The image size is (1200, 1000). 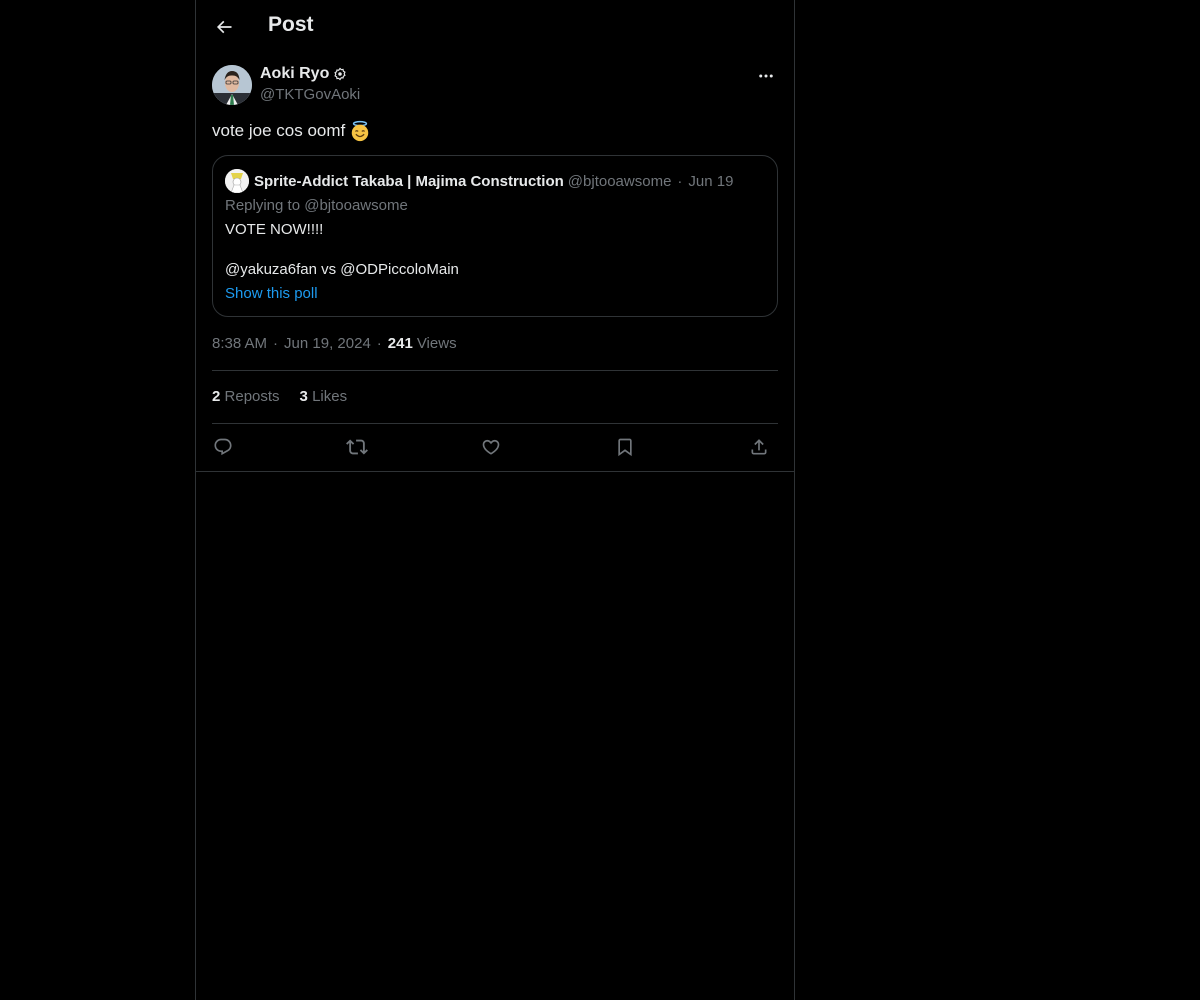 I want to click on quoted-text-line: @yakuza6fan vs @ODPiccoloMain, so click(x=342, y=269).